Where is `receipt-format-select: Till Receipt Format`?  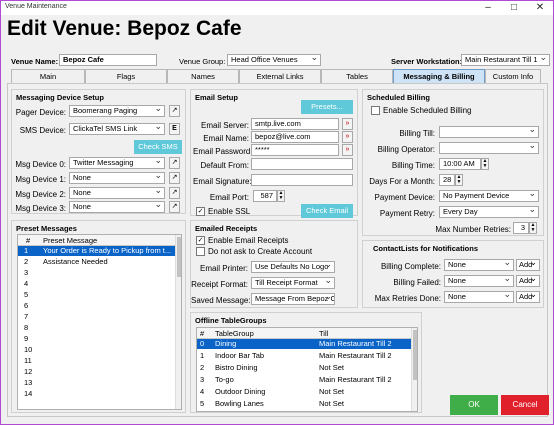
receipt-format-select: Till Receipt Format is located at coordinates (293, 283).